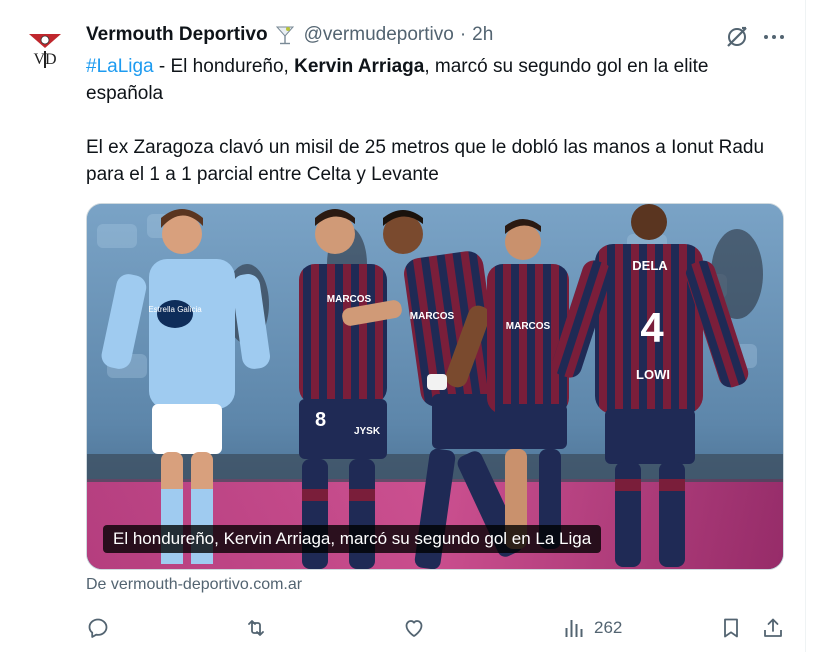  What do you see at coordinates (608, 627) in the screenshot?
I see `views-count: 262` at bounding box center [608, 627].